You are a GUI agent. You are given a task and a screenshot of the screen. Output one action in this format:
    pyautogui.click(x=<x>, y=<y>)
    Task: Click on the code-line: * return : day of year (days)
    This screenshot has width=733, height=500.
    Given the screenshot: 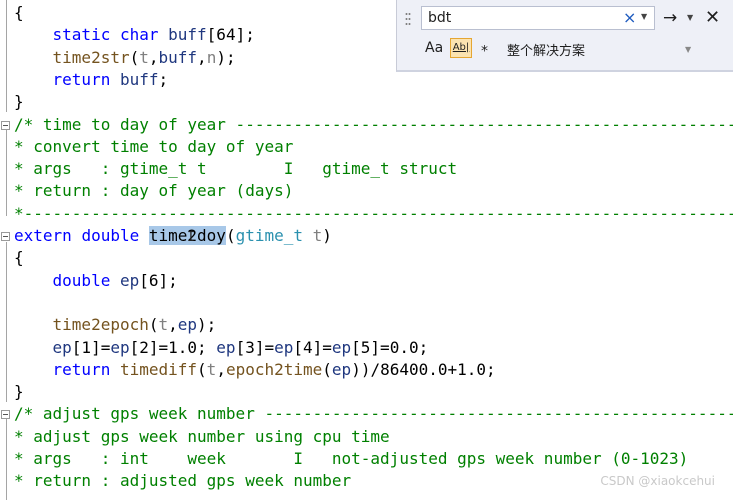 What is the action you would take?
    pyautogui.click(x=153, y=191)
    